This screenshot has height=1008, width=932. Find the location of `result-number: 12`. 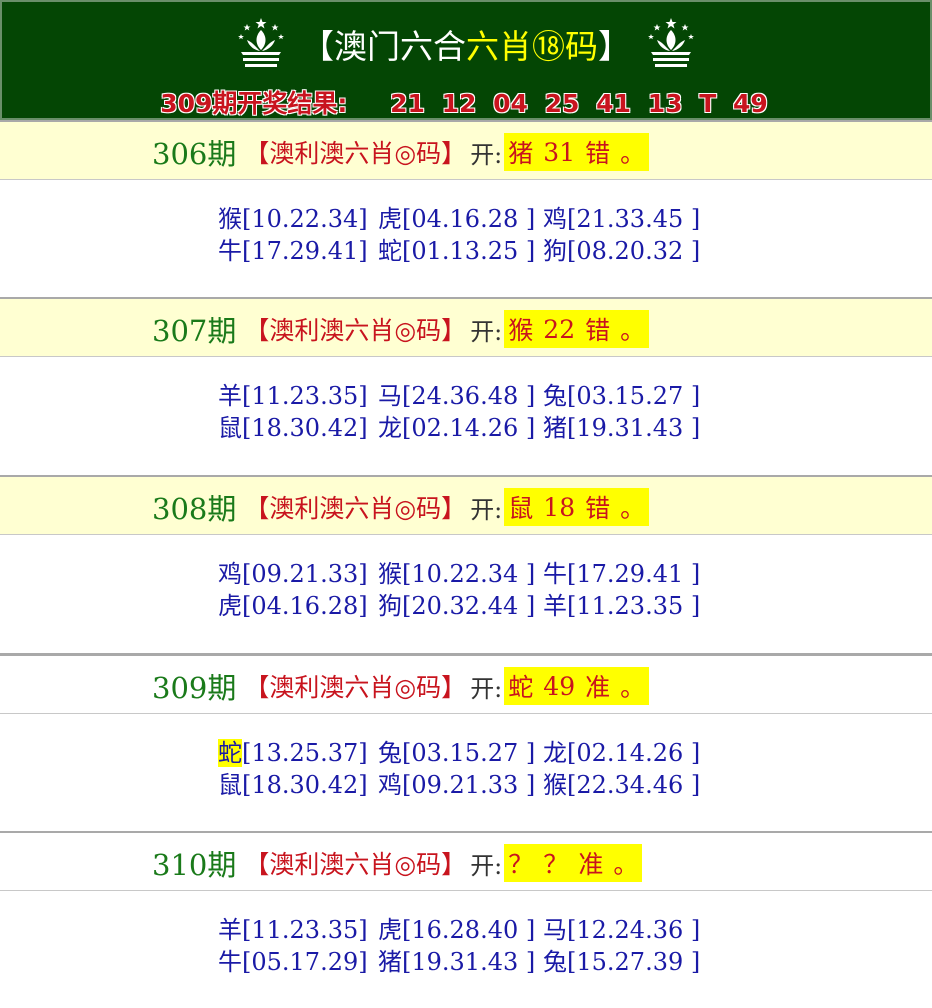

result-number: 12 is located at coordinates (459, 103).